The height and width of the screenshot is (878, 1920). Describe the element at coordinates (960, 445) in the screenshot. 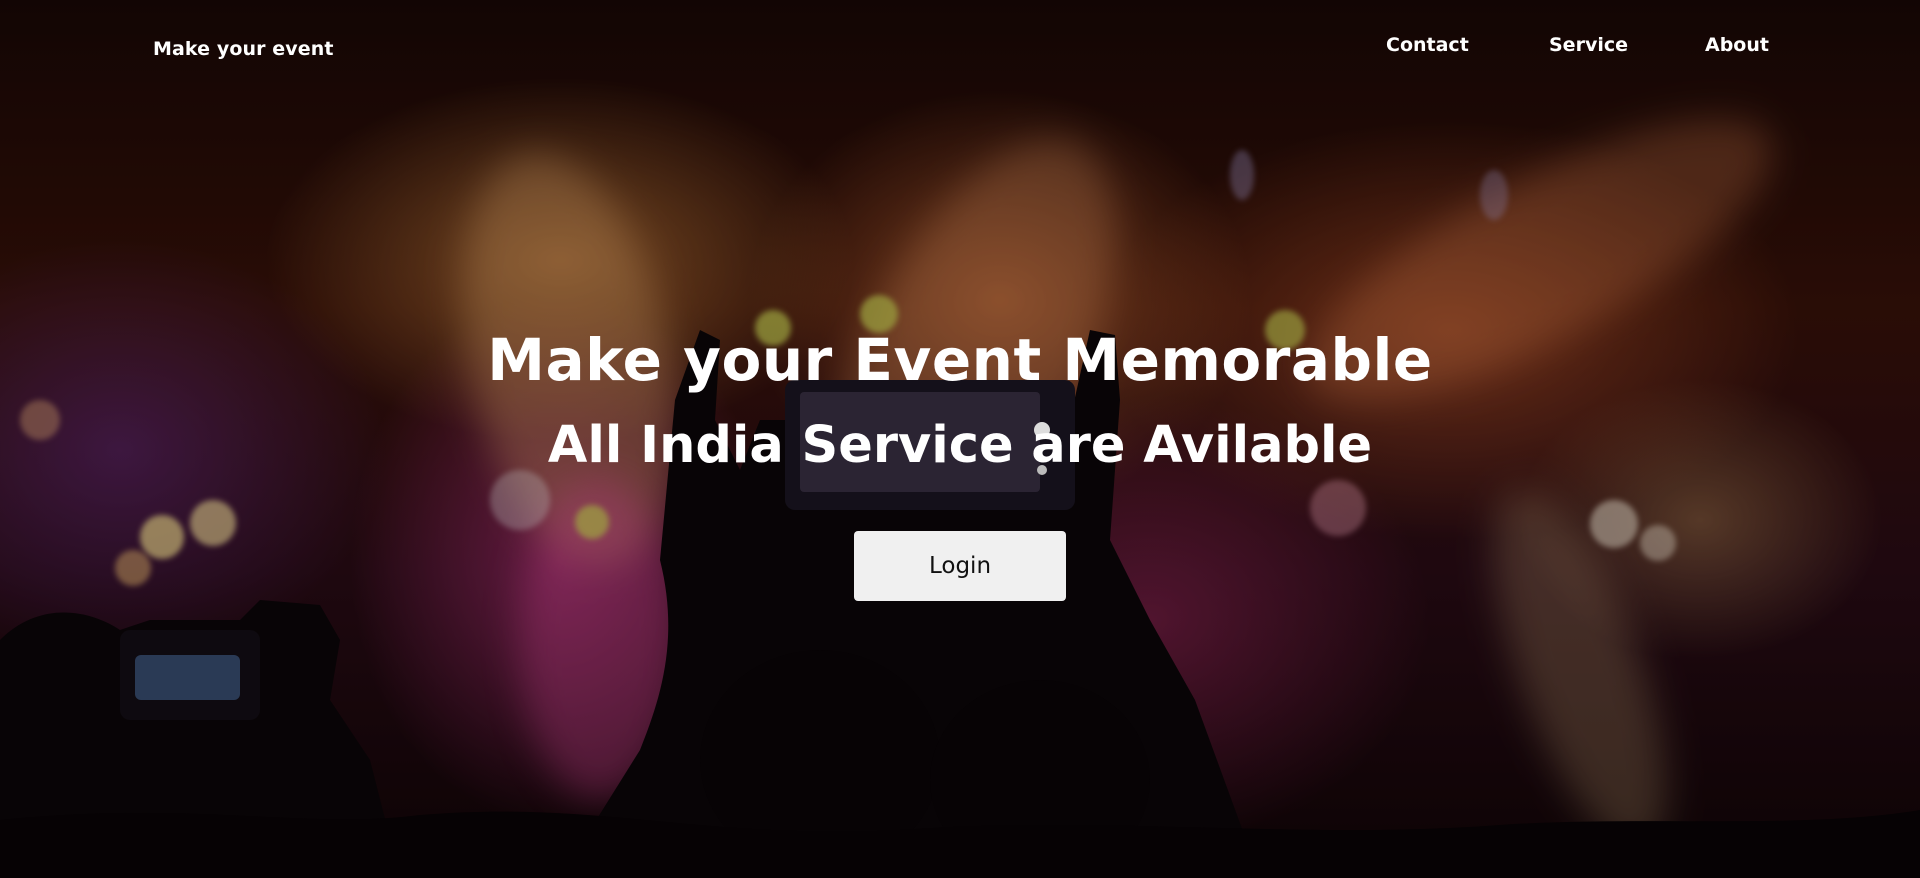

I see `hero-subtitle: All India Service are Avilable` at that location.